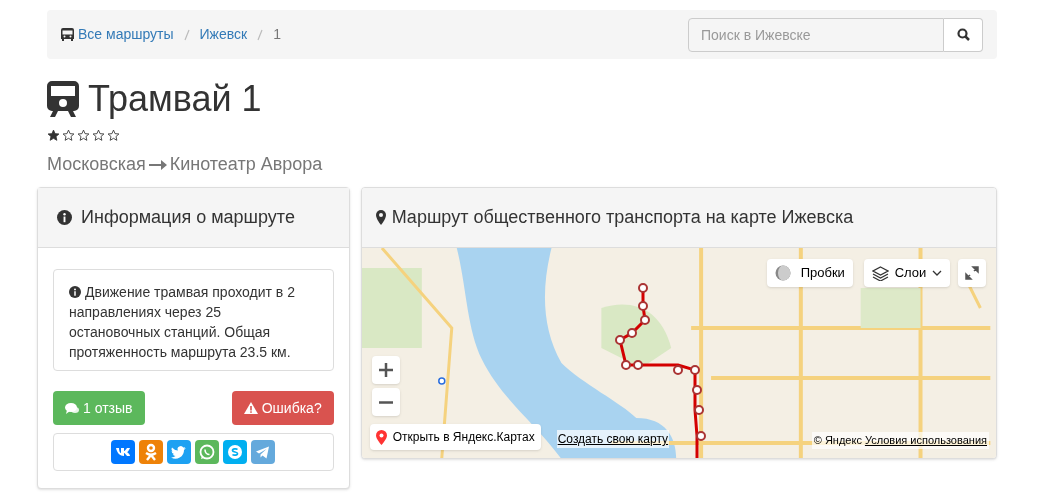 The height and width of the screenshot is (496, 1043). I want to click on bus-icon, so click(67, 34).